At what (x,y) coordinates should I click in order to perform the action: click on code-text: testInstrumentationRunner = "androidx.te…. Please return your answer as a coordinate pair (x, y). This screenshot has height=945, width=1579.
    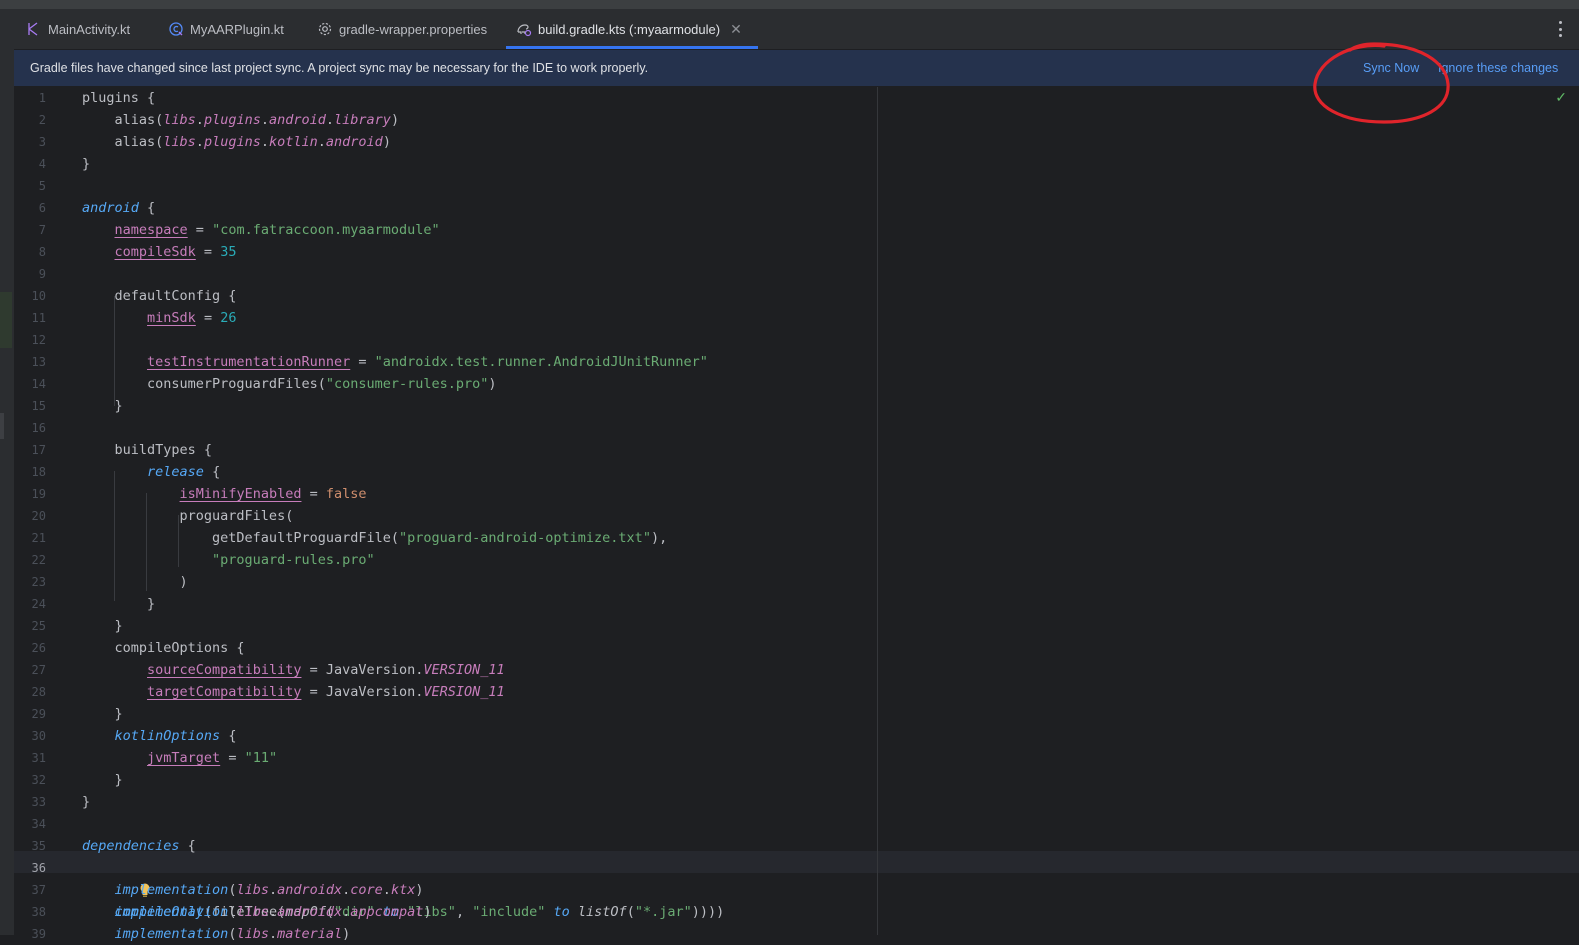
    Looking at the image, I should click on (427, 362).